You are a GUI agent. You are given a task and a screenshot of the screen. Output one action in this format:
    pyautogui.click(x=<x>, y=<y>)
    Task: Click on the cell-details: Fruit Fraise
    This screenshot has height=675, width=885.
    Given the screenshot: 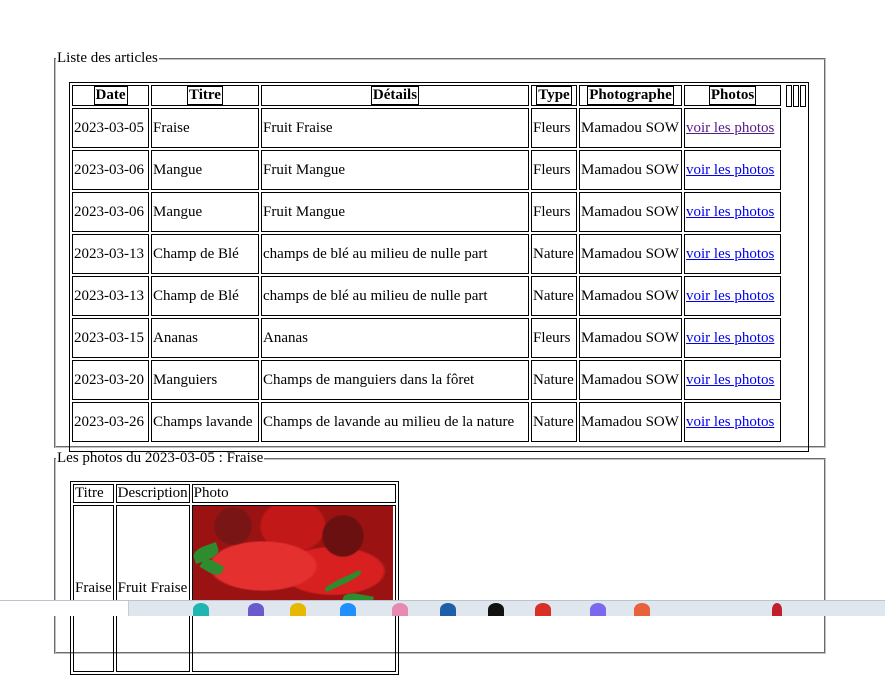 What is the action you would take?
    pyautogui.click(x=395, y=128)
    